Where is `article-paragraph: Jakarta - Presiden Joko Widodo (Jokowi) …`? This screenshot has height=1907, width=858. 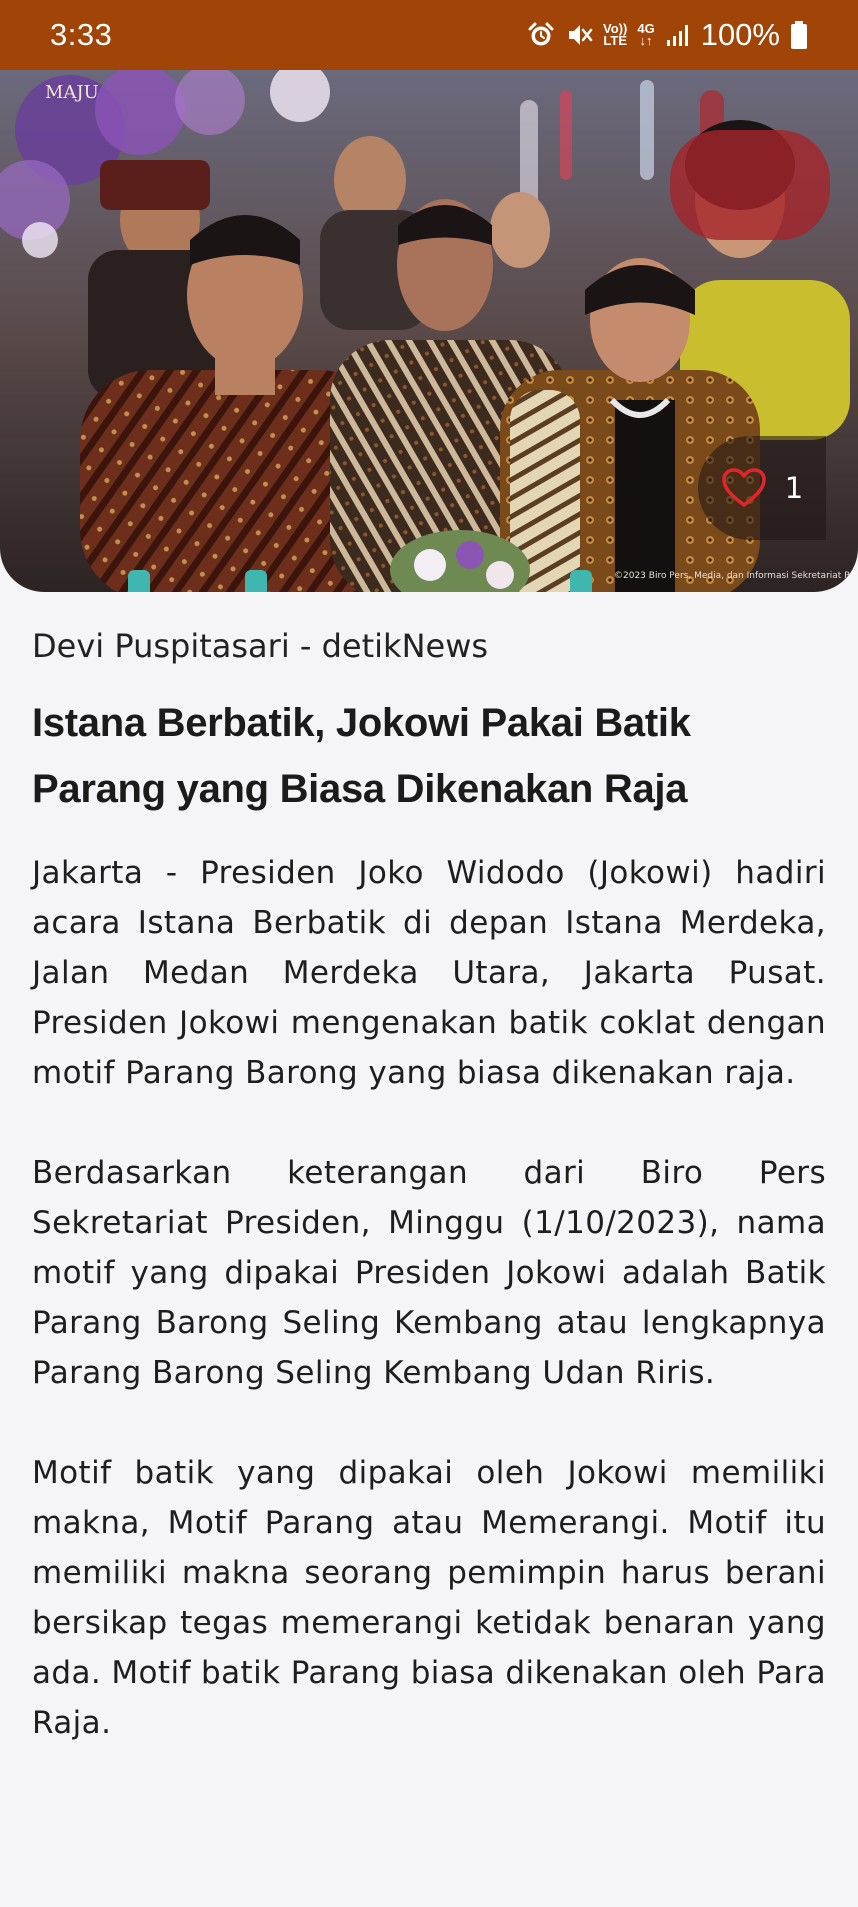
article-paragraph: Jakarta - Presiden Joko Widodo (Jokowi) … is located at coordinates (429, 973).